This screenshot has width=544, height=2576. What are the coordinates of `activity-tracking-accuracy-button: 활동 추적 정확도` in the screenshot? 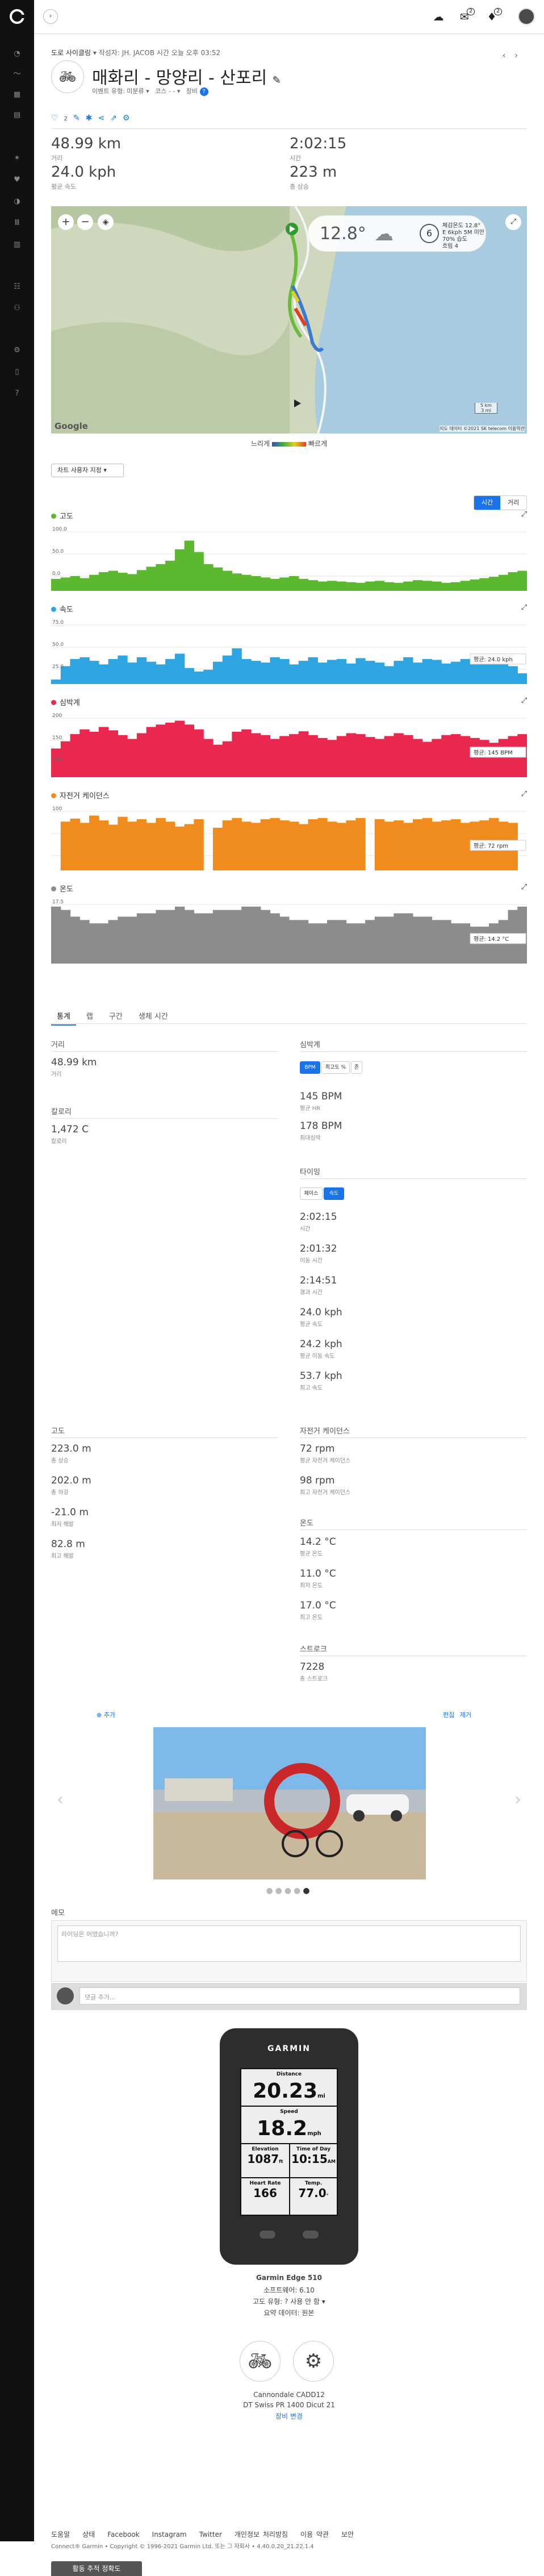 It's located at (96, 2568).